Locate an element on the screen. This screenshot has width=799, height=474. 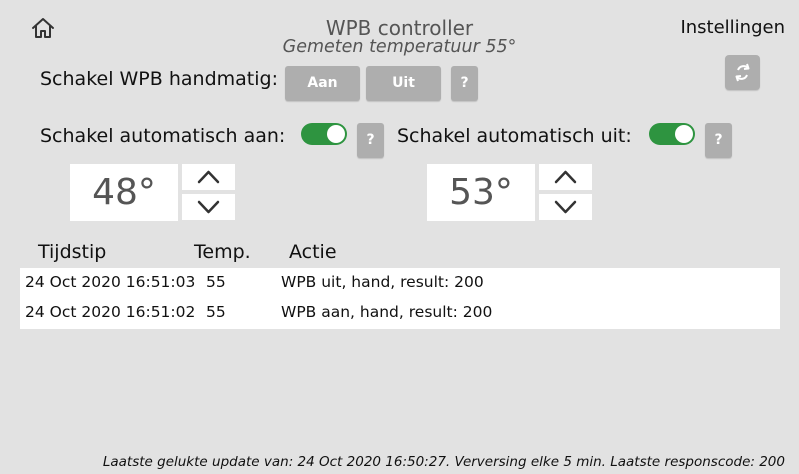
auto-on-temperature: 48° is located at coordinates (124, 192).